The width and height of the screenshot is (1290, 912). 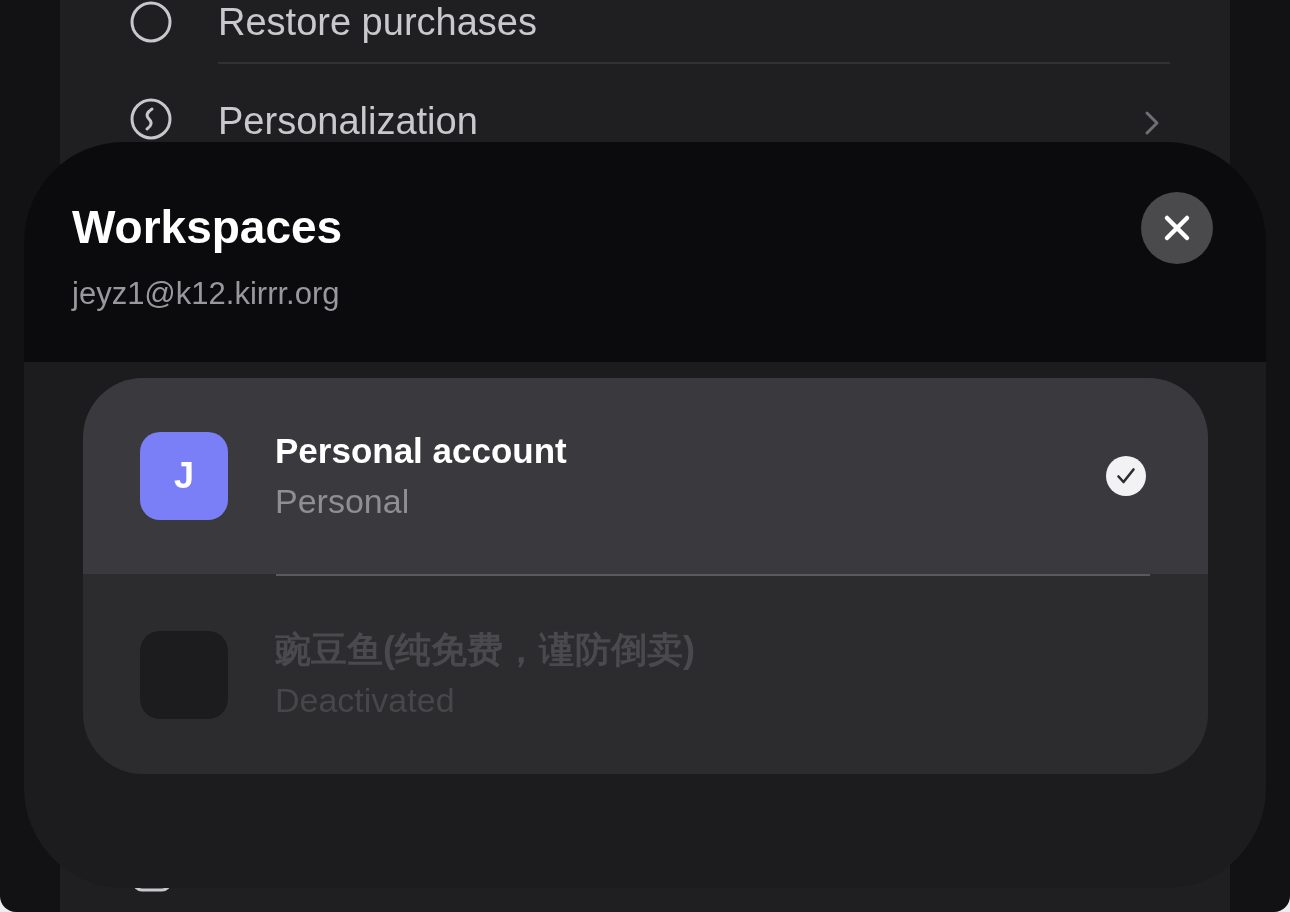 What do you see at coordinates (1126, 476) in the screenshot?
I see `checkmark-icon` at bounding box center [1126, 476].